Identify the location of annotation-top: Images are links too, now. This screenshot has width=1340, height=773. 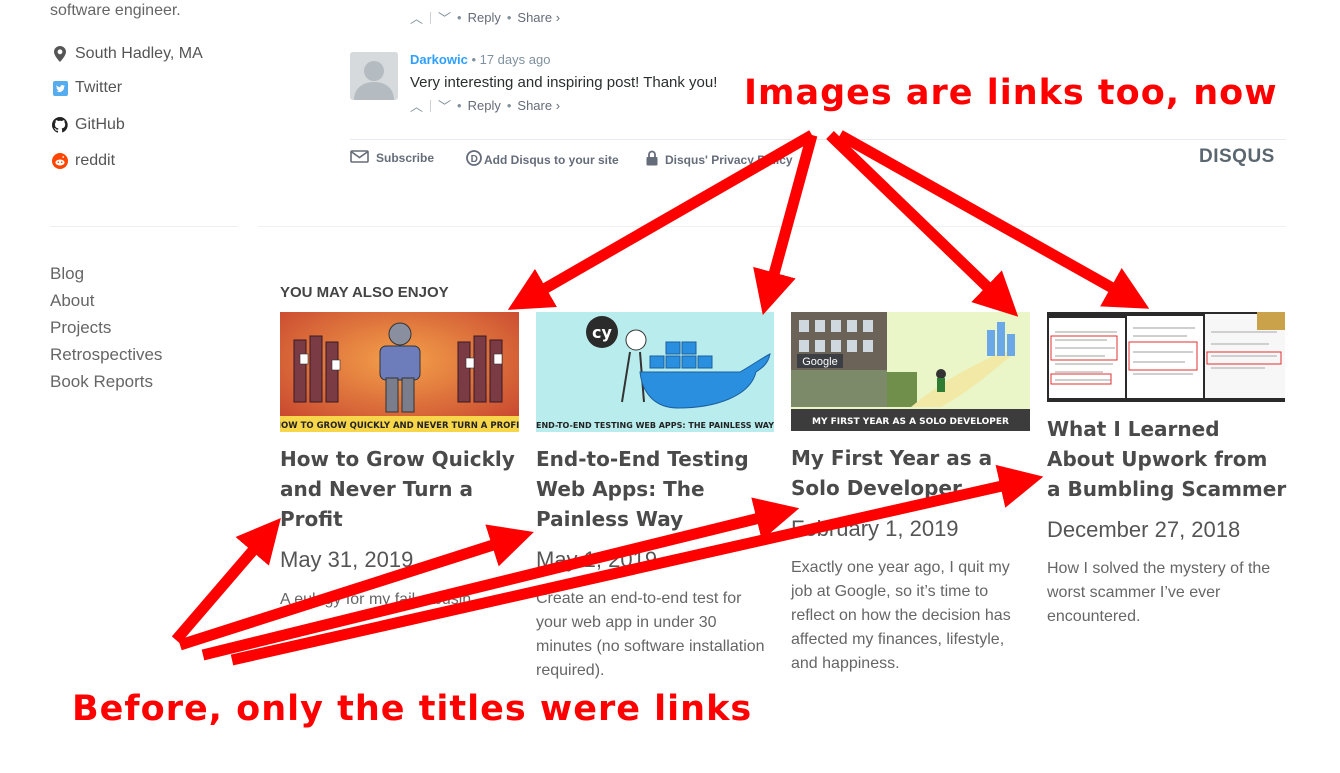
(1011, 93).